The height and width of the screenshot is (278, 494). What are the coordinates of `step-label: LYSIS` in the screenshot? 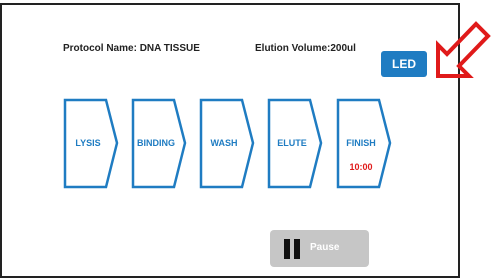 It's located at (88, 143).